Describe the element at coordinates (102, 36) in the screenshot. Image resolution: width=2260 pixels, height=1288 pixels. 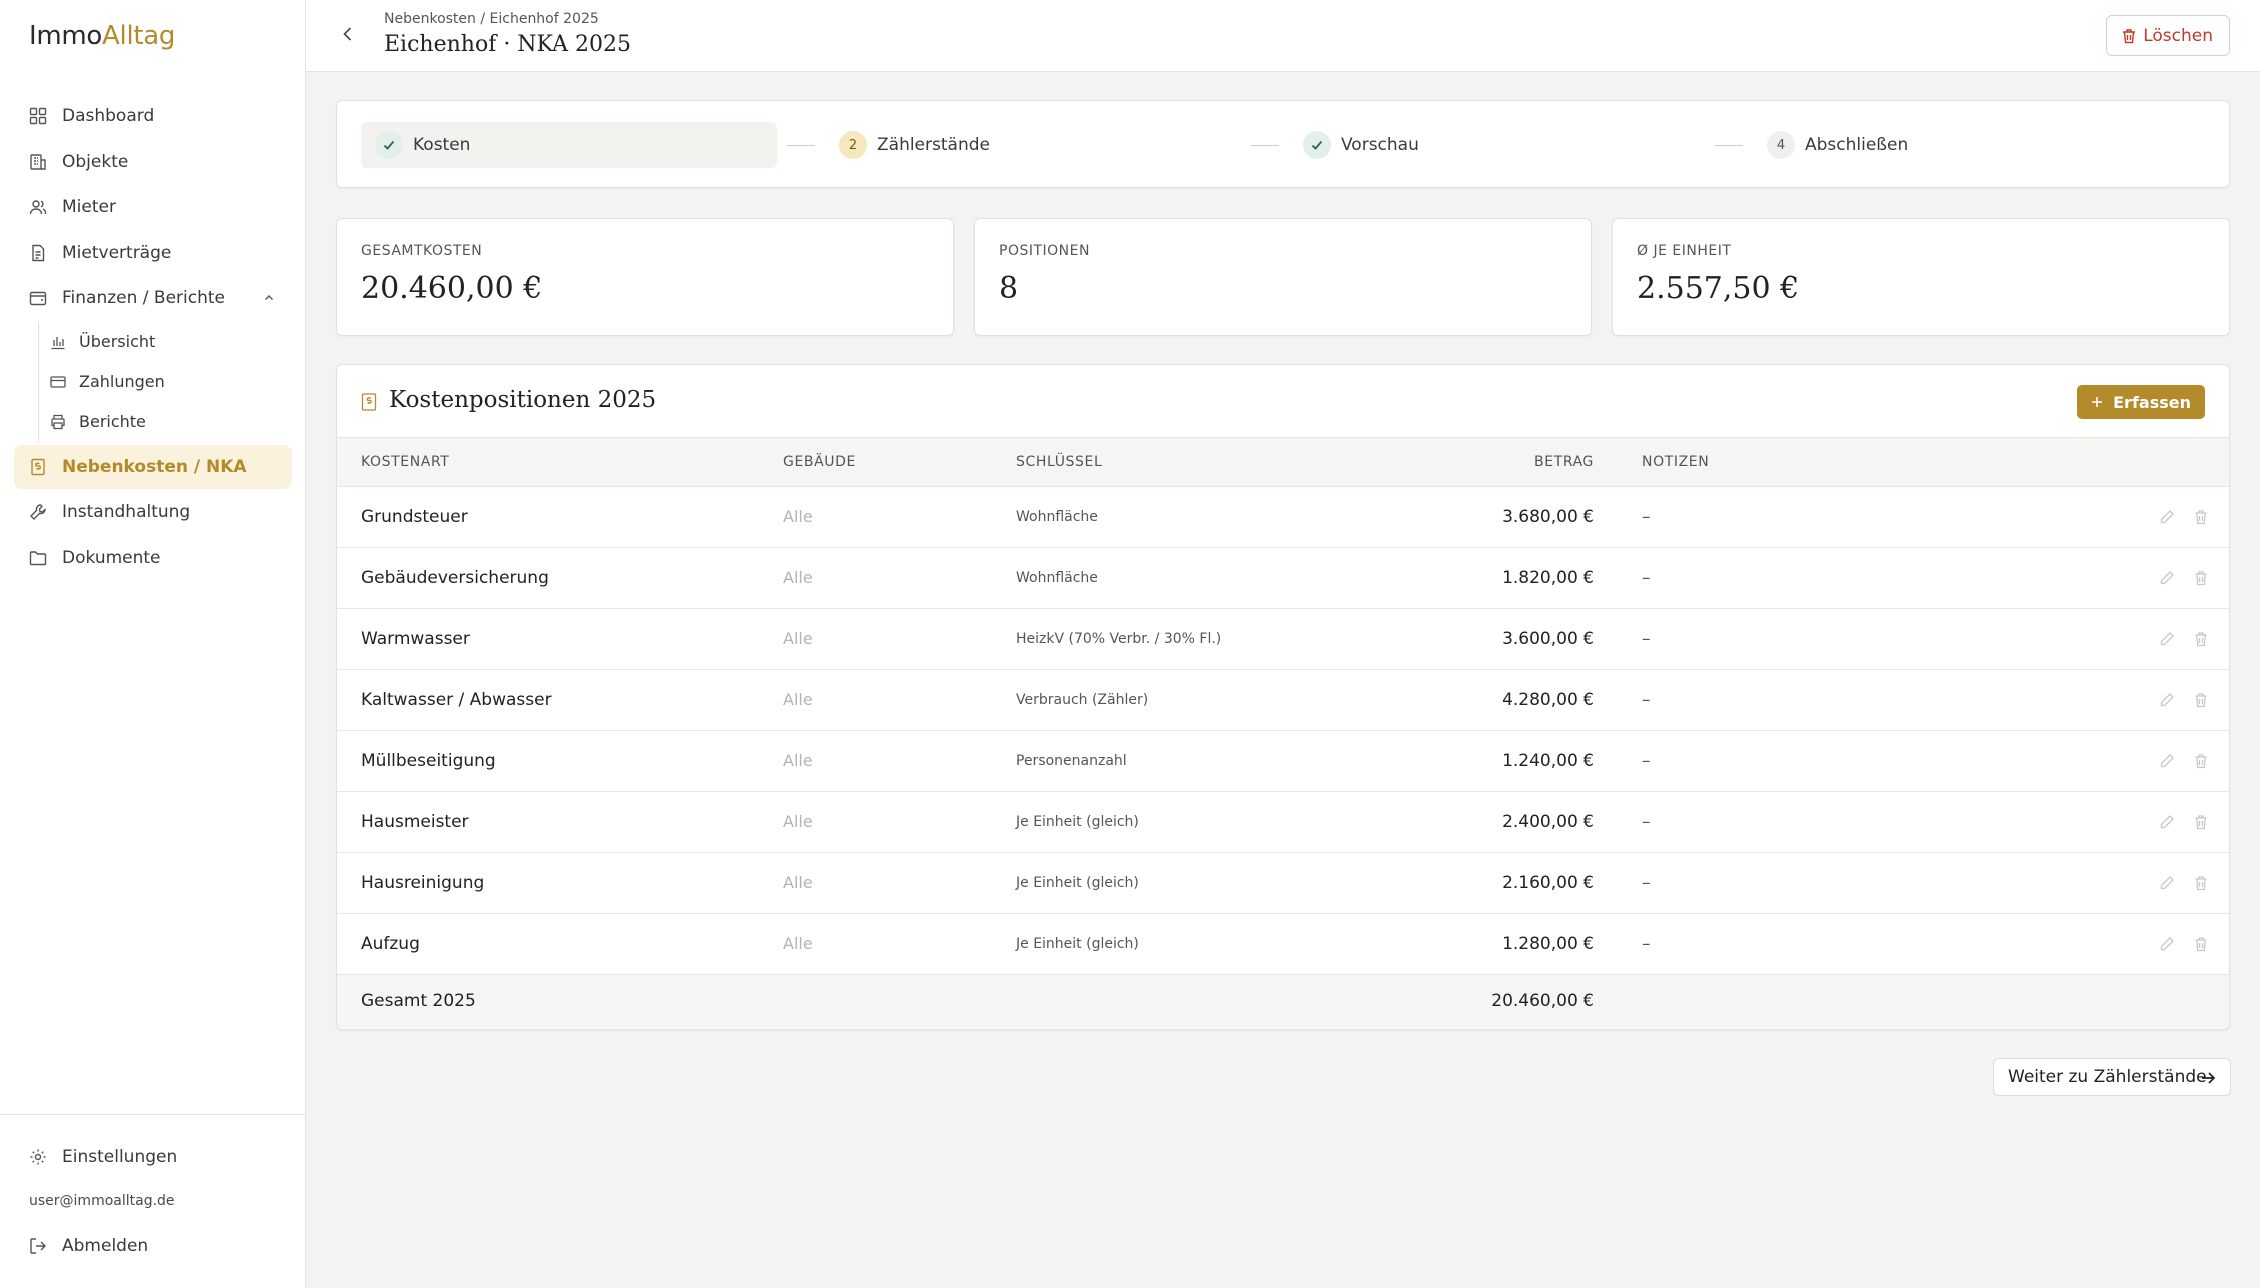
I see `app-logo: ImmoAlltag` at that location.